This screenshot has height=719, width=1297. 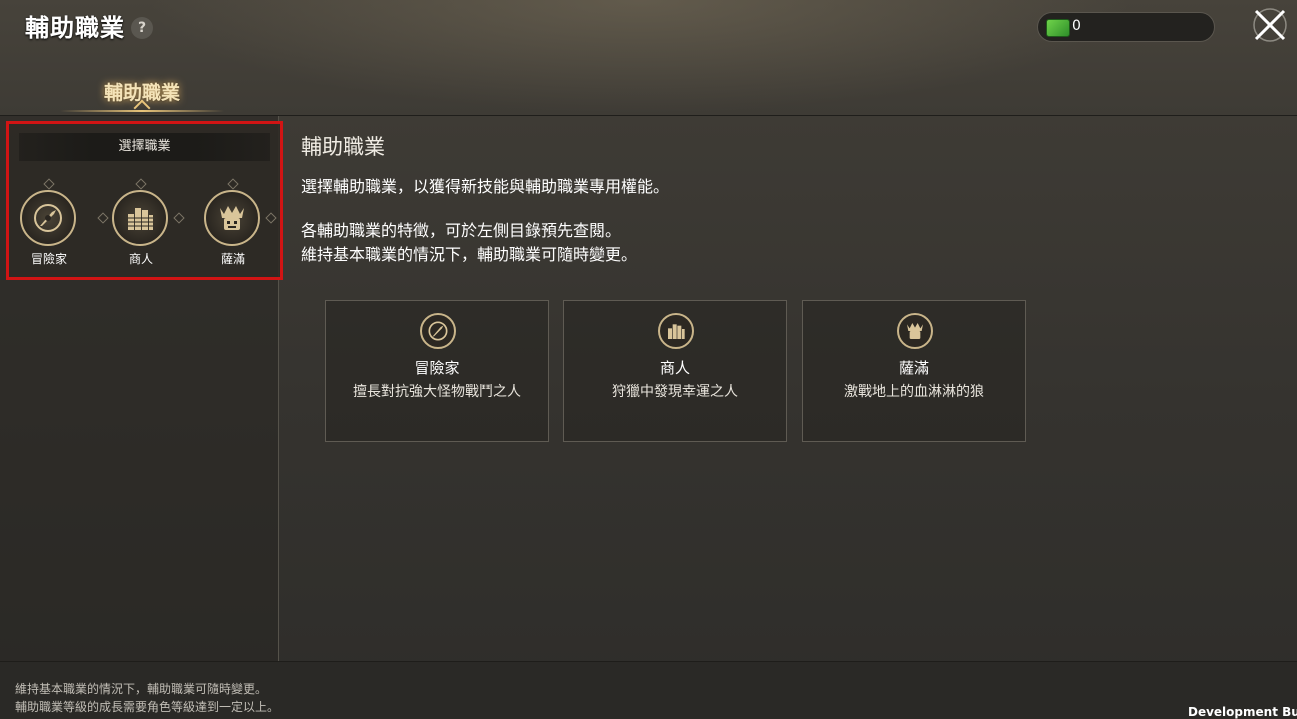 I want to click on info-text-line2: 維持基本職業的情況下，輔助職業可隨時變更。, so click(x=469, y=254).